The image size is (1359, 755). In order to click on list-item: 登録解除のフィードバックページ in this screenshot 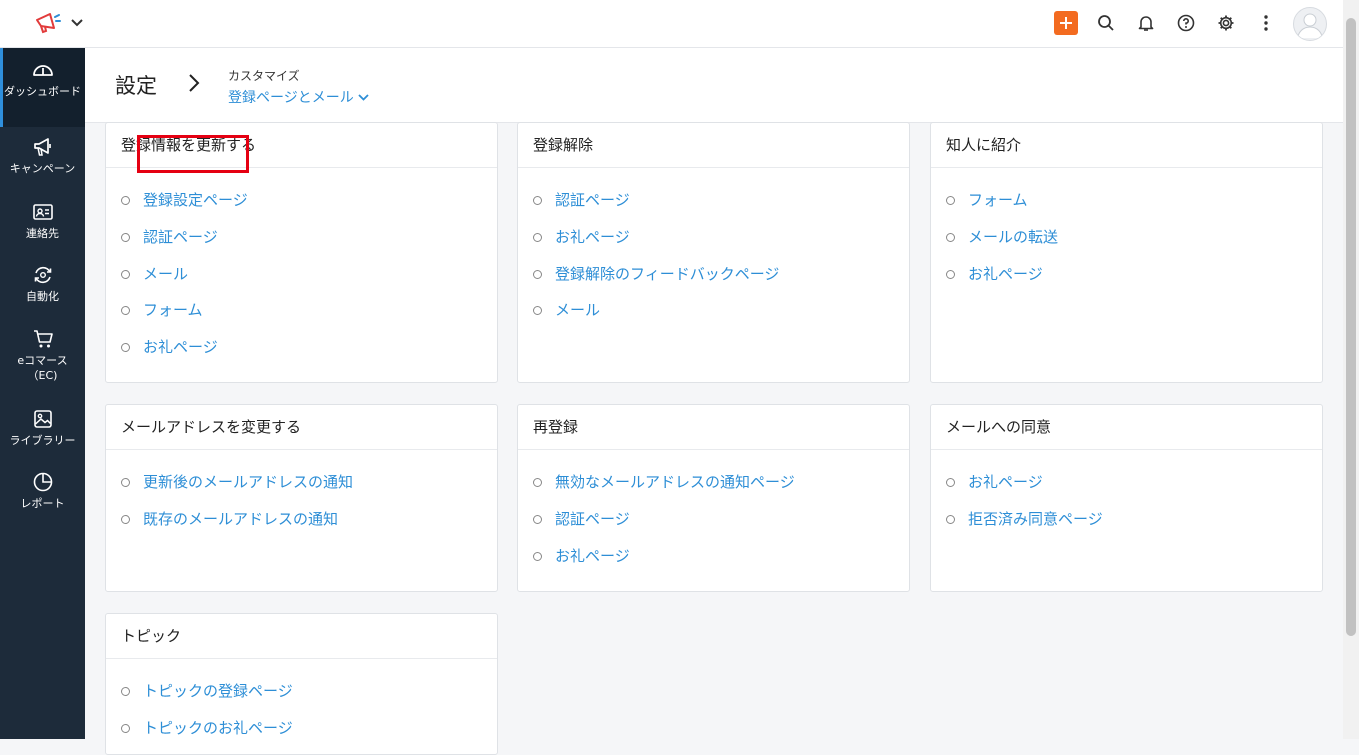, I will do `click(713, 274)`.